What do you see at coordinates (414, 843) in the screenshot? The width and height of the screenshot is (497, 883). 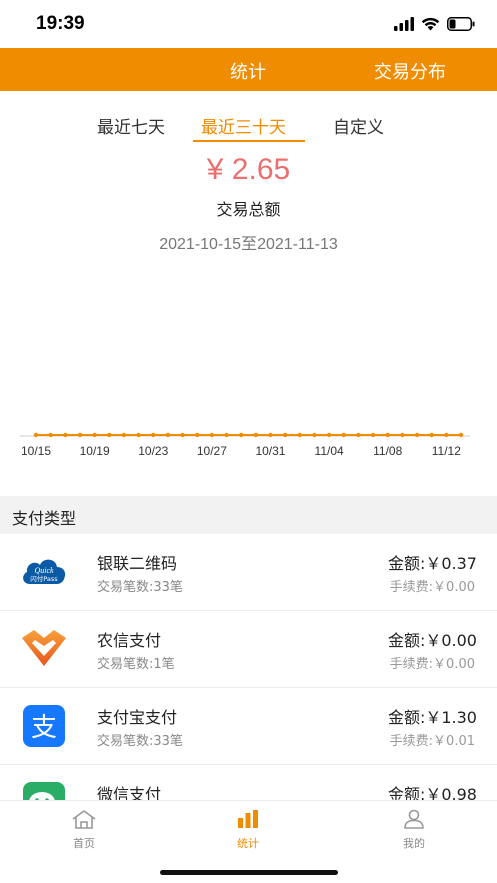 I see `bottom-nav-mine-label: 我的` at bounding box center [414, 843].